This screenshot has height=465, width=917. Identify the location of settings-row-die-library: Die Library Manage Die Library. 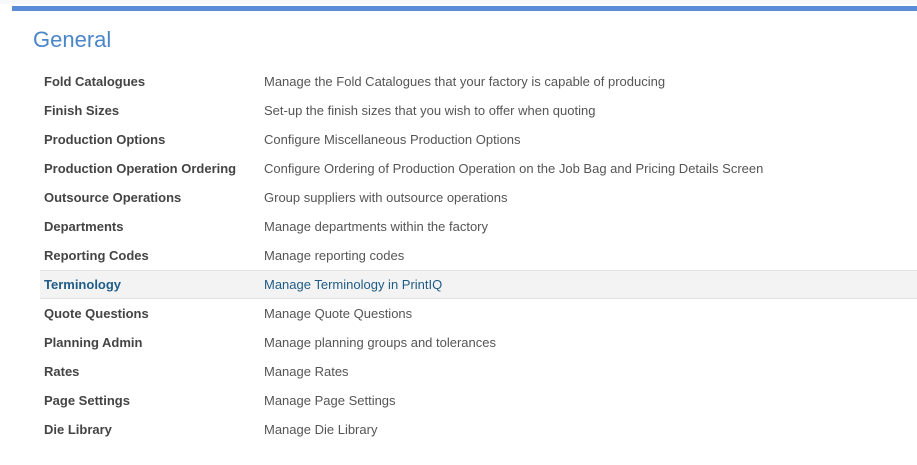
(478, 429).